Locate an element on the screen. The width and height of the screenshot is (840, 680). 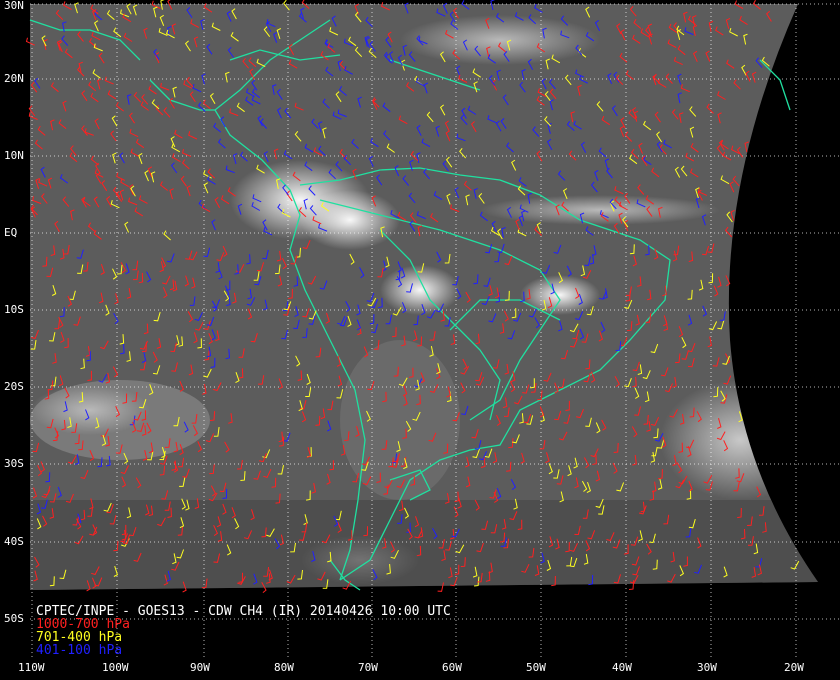
lat-label: 10S is located at coordinates (14, 309).